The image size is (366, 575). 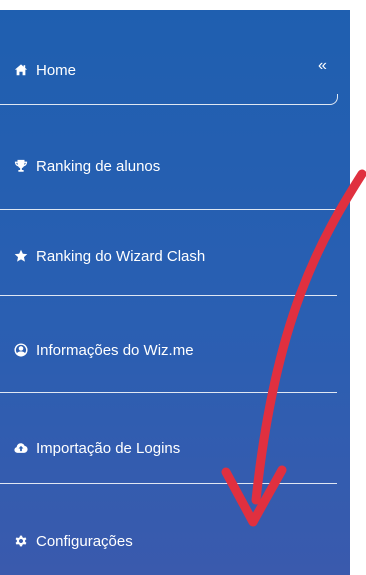 I want to click on sidebar-item-label: Importação de Logins, so click(x=108, y=448).